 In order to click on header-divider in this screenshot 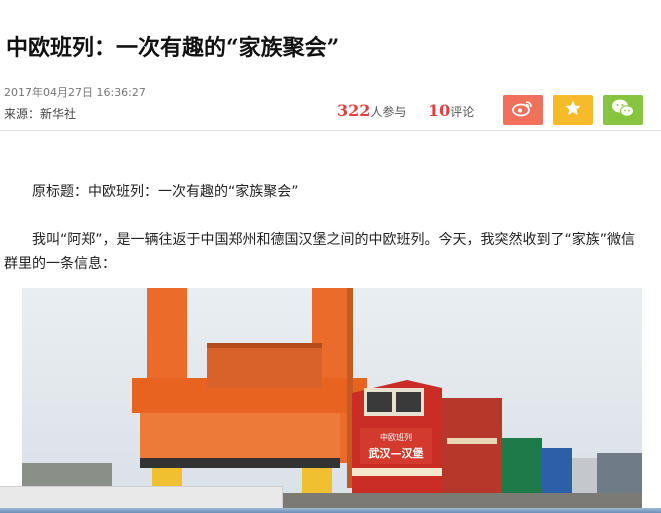, I will do `click(330, 130)`.